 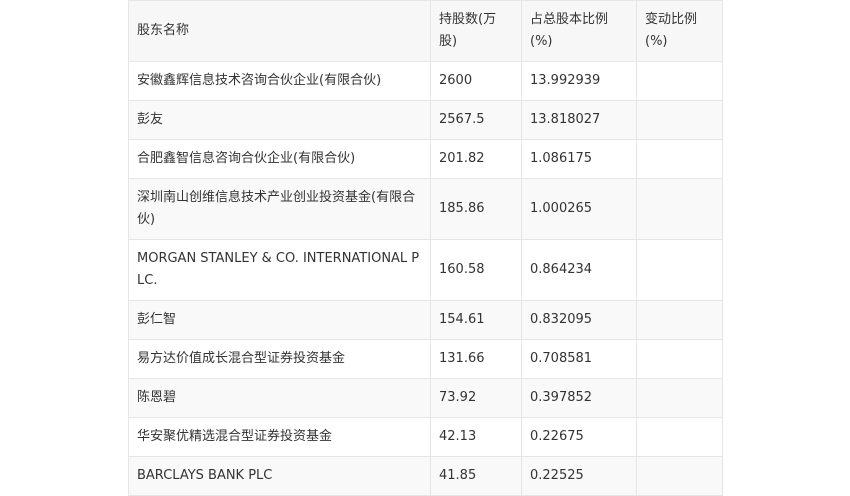 I want to click on cell-shareholder-name: BARCLAYS BANK PLC, so click(x=279, y=476).